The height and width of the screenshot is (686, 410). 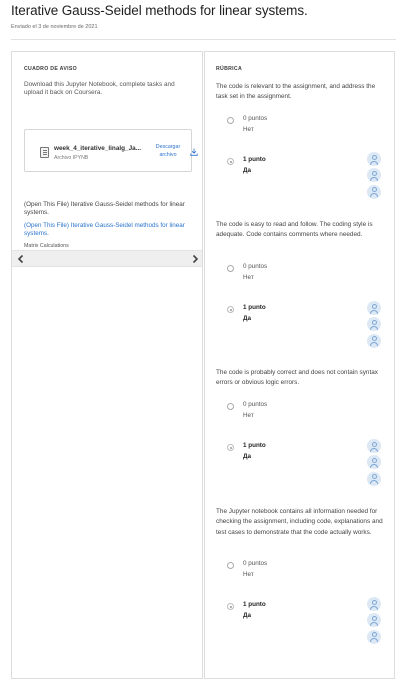 What do you see at coordinates (21, 259) in the screenshot?
I see `chevron-left-icon` at bounding box center [21, 259].